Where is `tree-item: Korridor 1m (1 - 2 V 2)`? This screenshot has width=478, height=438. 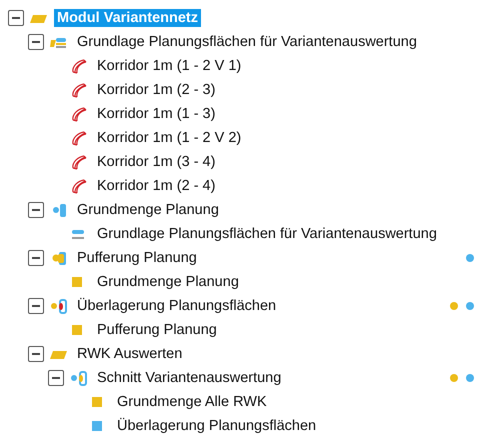 tree-item: Korridor 1m (1 - 2 V 2) is located at coordinates (169, 138).